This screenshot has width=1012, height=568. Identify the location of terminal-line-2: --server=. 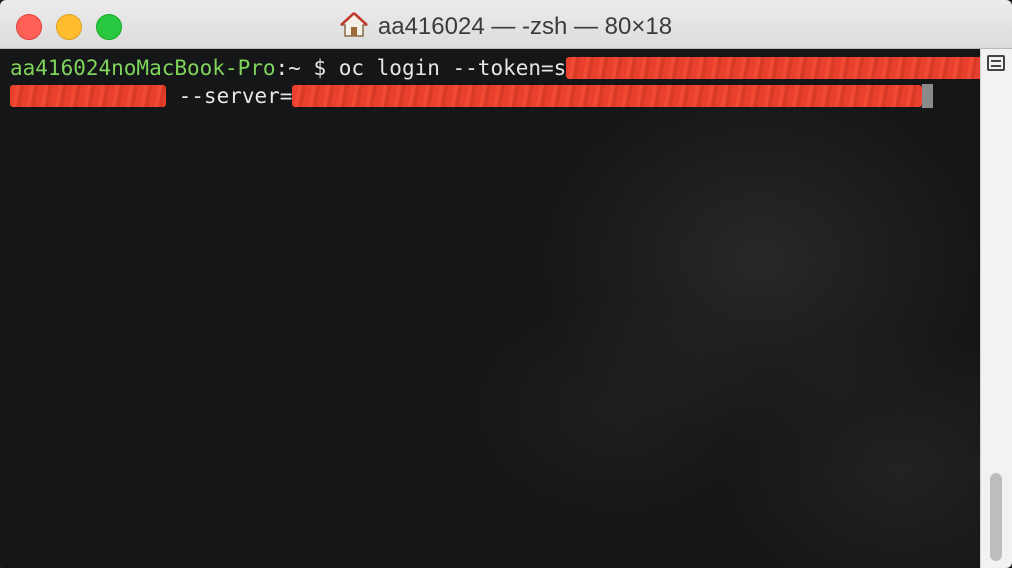
(472, 96).